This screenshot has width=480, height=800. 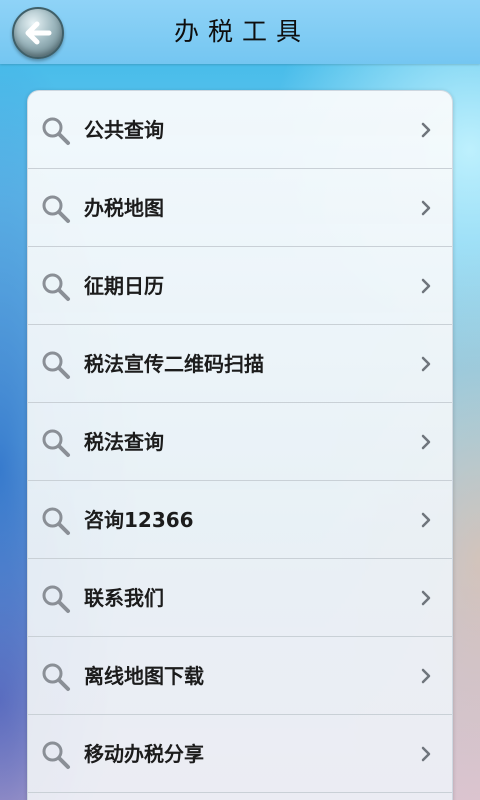 What do you see at coordinates (124, 286) in the screenshot?
I see `menu-item-label: 征期日历` at bounding box center [124, 286].